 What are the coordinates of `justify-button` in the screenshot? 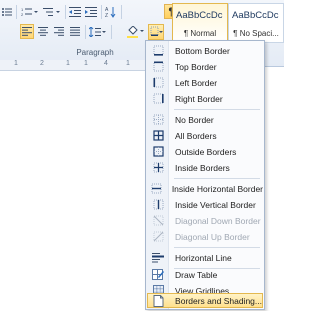 It's located at (75, 31).